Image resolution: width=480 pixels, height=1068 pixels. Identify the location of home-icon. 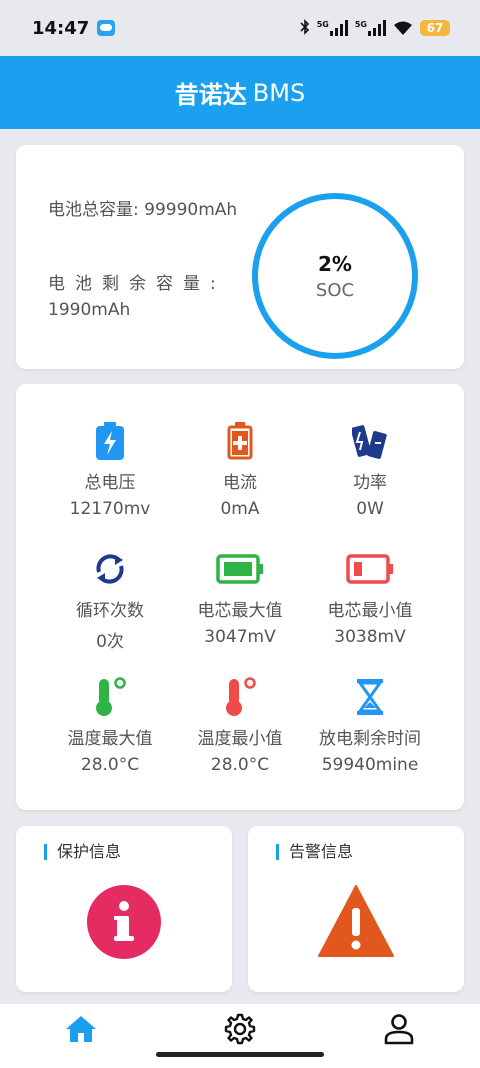
(81, 1031).